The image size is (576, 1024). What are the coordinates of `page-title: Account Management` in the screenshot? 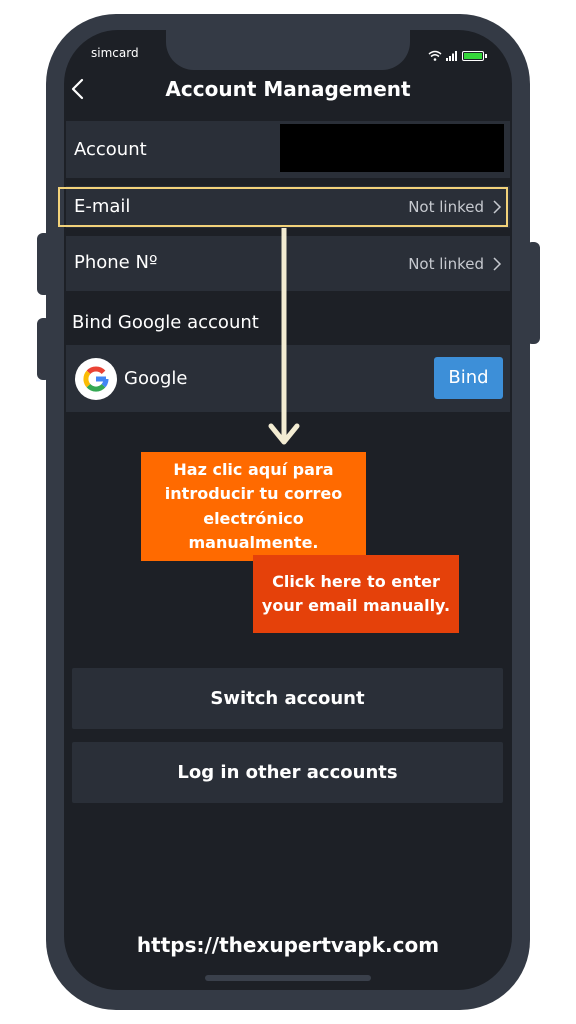 It's located at (288, 89).